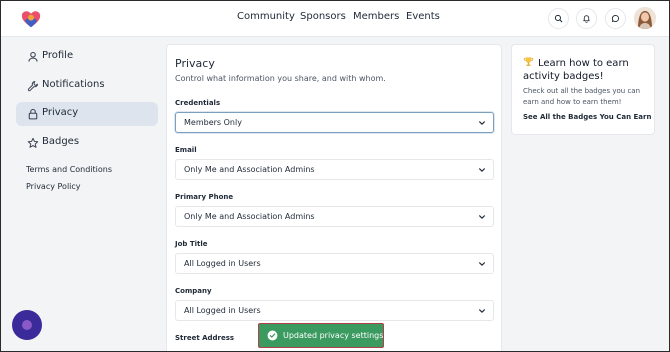 The height and width of the screenshot is (352, 670). I want to click on sidebar-item-label: Badges, so click(61, 141).